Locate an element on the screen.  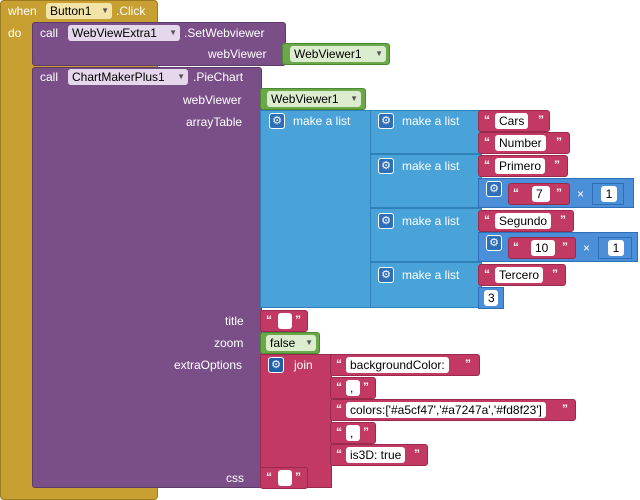
event-name: .Click is located at coordinates (131, 11).